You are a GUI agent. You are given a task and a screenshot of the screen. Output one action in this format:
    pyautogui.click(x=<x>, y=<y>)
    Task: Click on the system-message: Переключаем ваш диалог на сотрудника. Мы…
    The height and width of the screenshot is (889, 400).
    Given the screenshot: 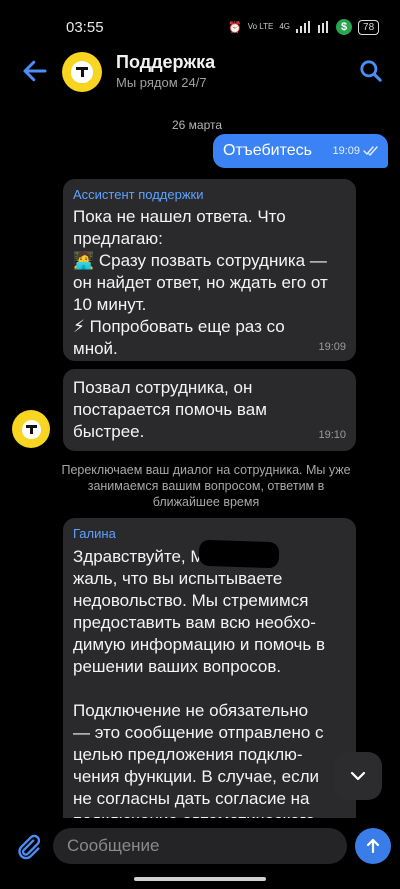 What is the action you would take?
    pyautogui.click(x=206, y=486)
    